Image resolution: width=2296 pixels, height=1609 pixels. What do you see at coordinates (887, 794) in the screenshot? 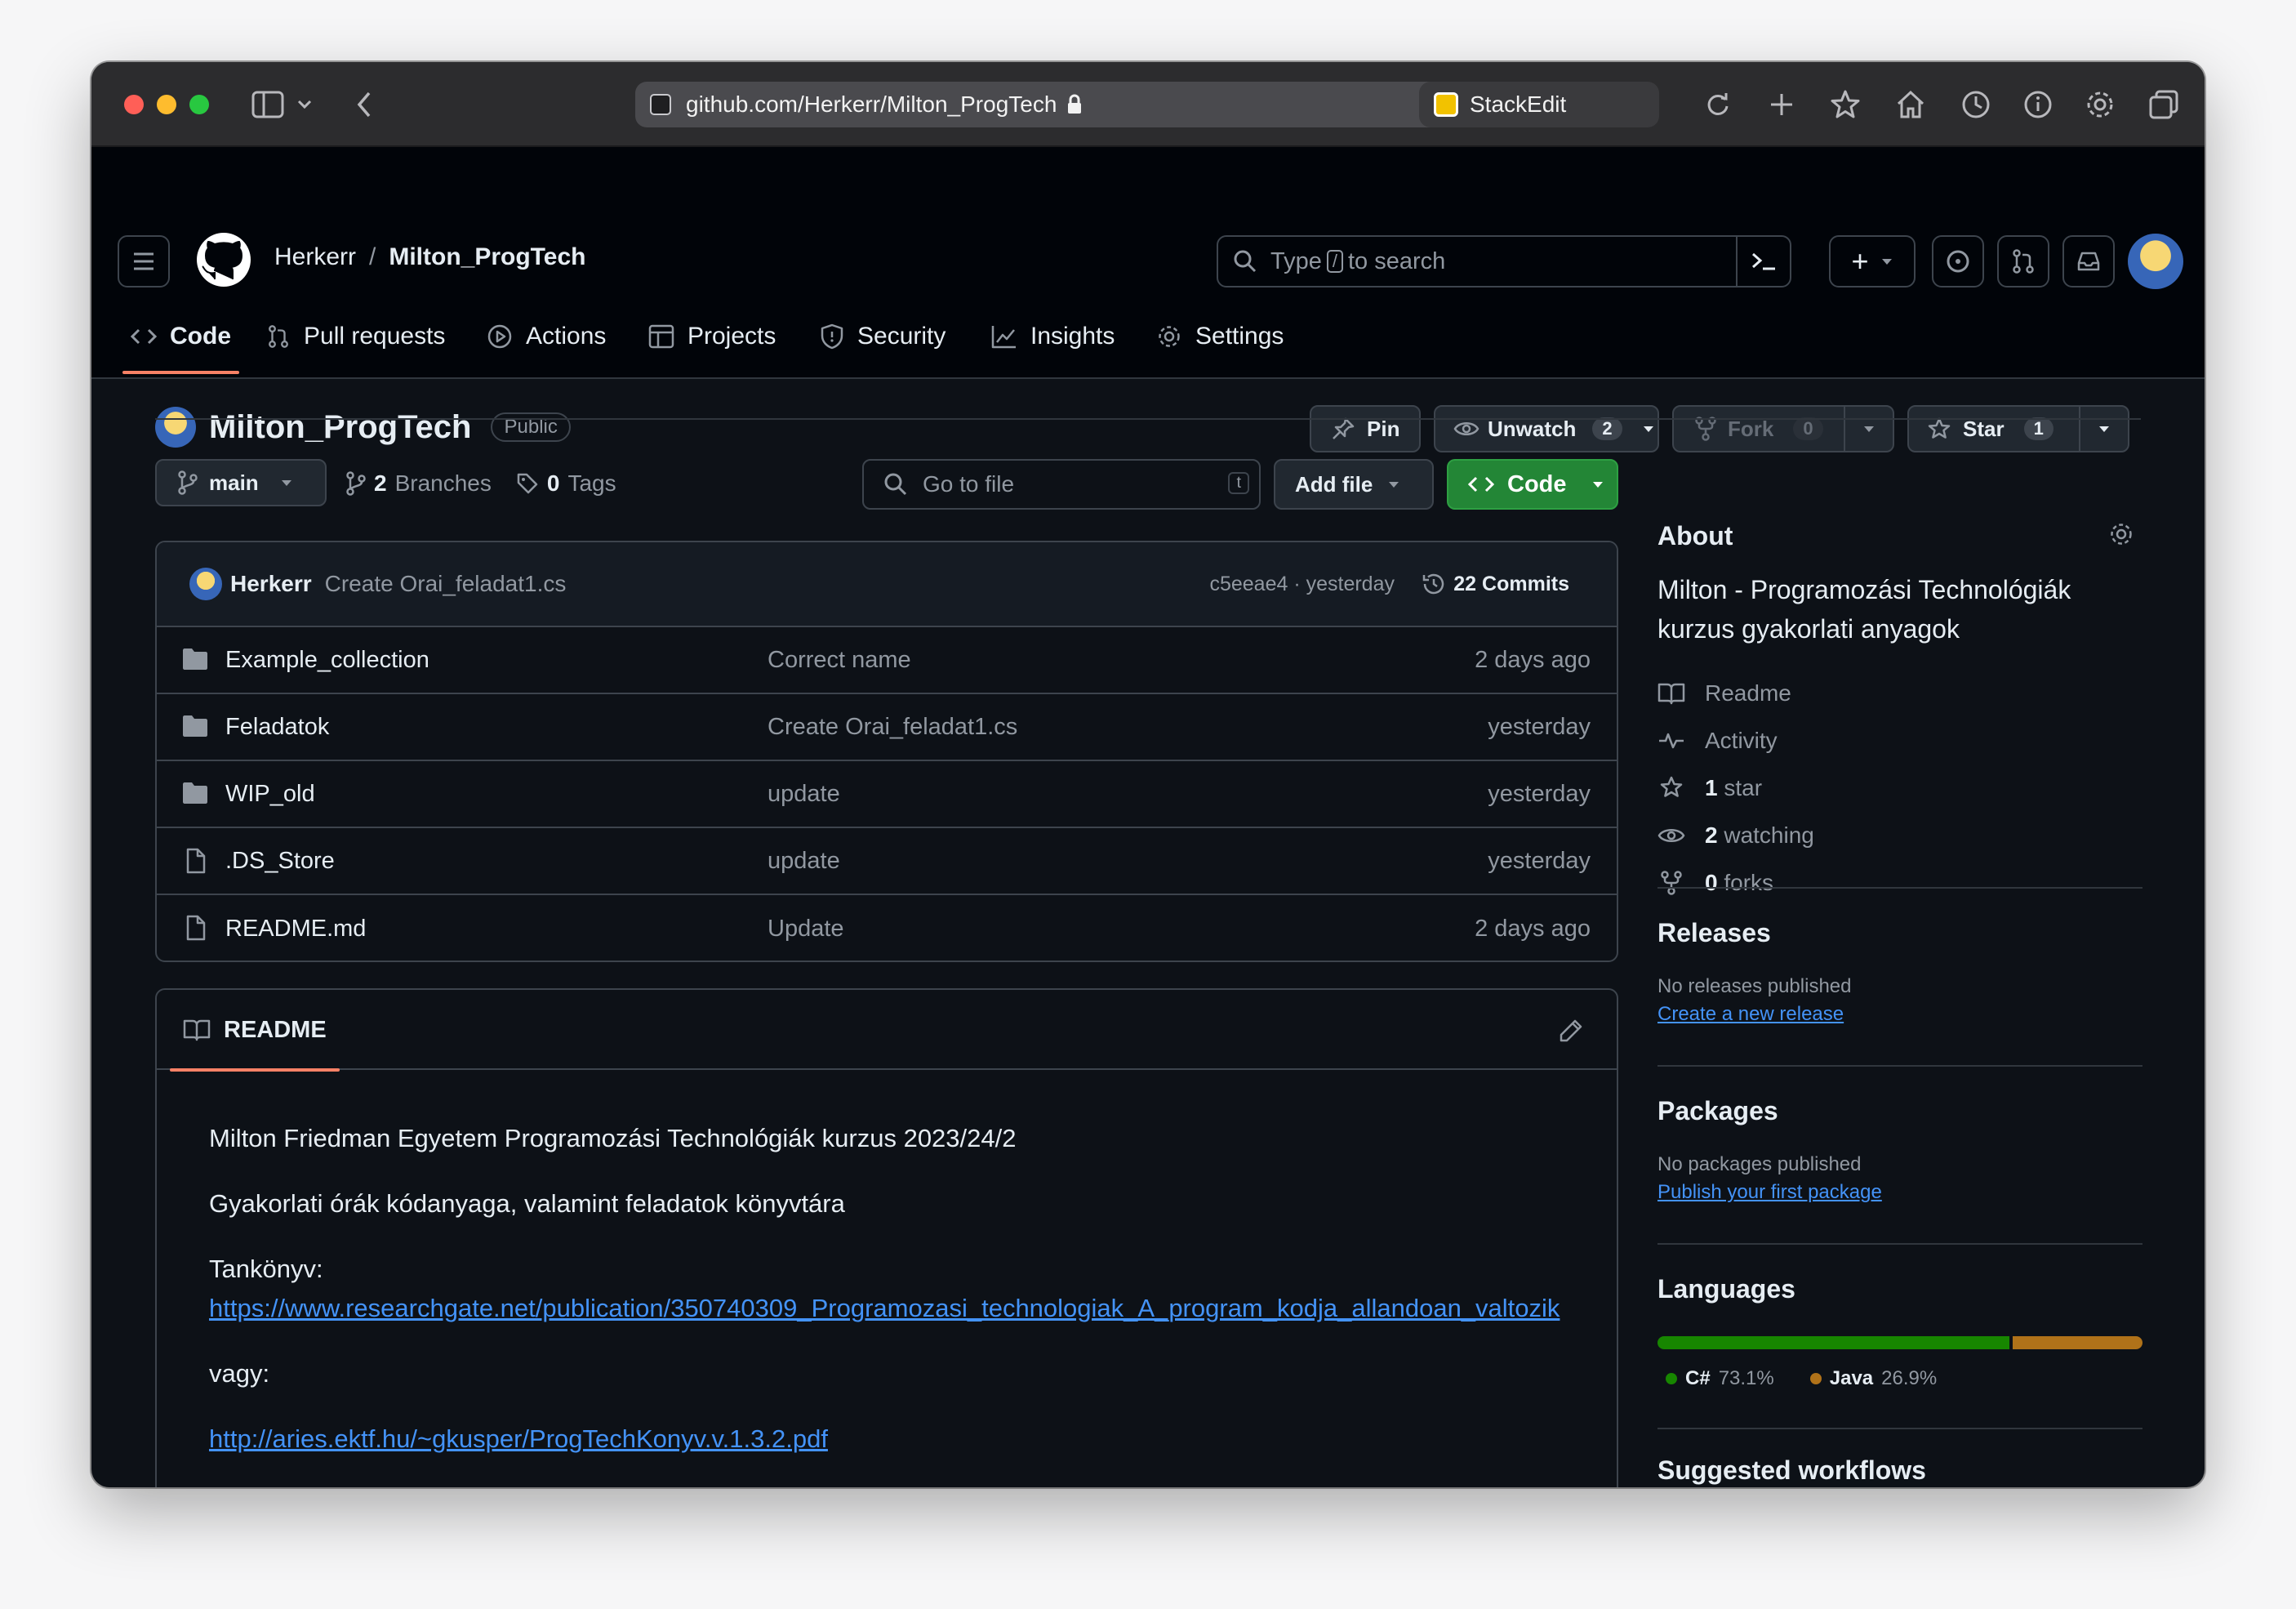
I see `file-row: WIP_old update yesterday` at bounding box center [887, 794].